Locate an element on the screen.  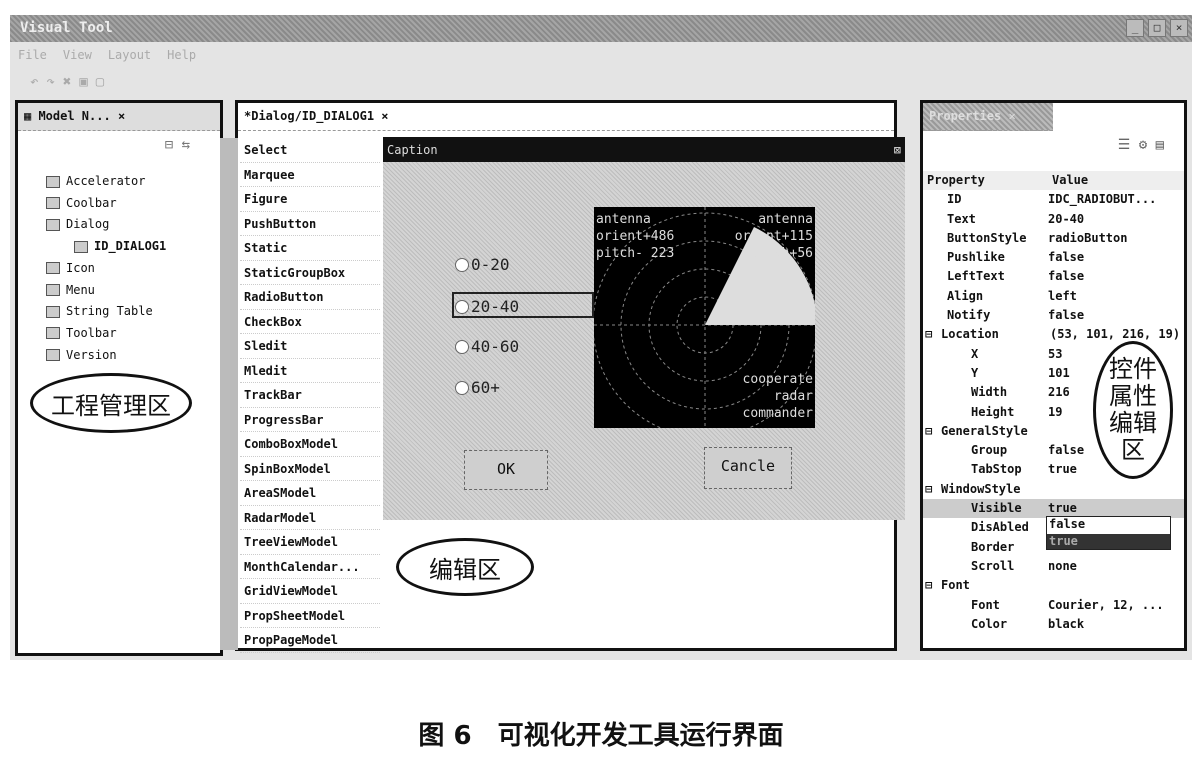
palette-item: PushButton is located at coordinates (310, 224).